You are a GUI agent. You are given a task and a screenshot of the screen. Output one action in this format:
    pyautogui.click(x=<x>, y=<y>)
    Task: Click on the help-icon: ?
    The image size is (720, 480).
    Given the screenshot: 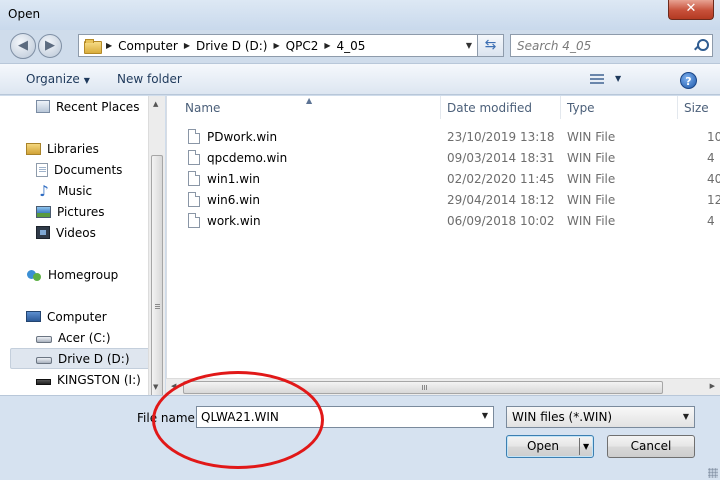 What is the action you would take?
    pyautogui.click(x=688, y=80)
    